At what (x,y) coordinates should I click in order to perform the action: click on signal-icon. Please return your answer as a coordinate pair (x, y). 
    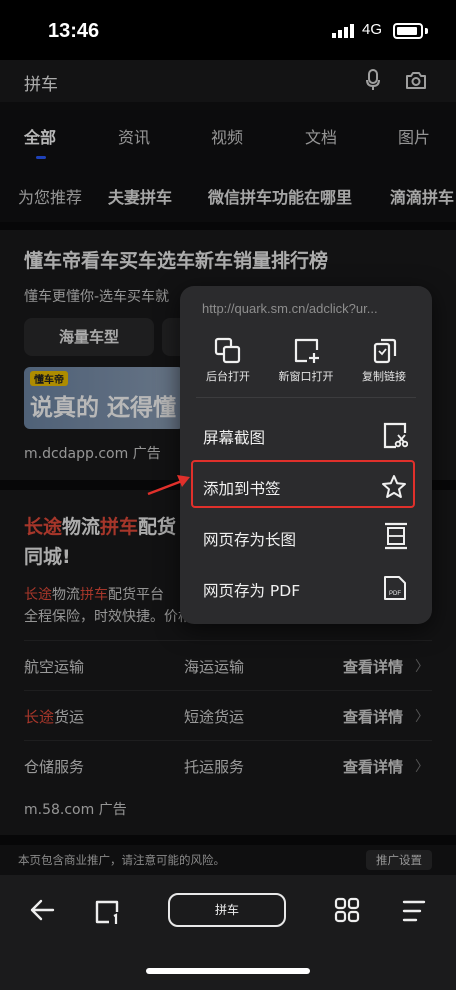
    Looking at the image, I should click on (343, 31).